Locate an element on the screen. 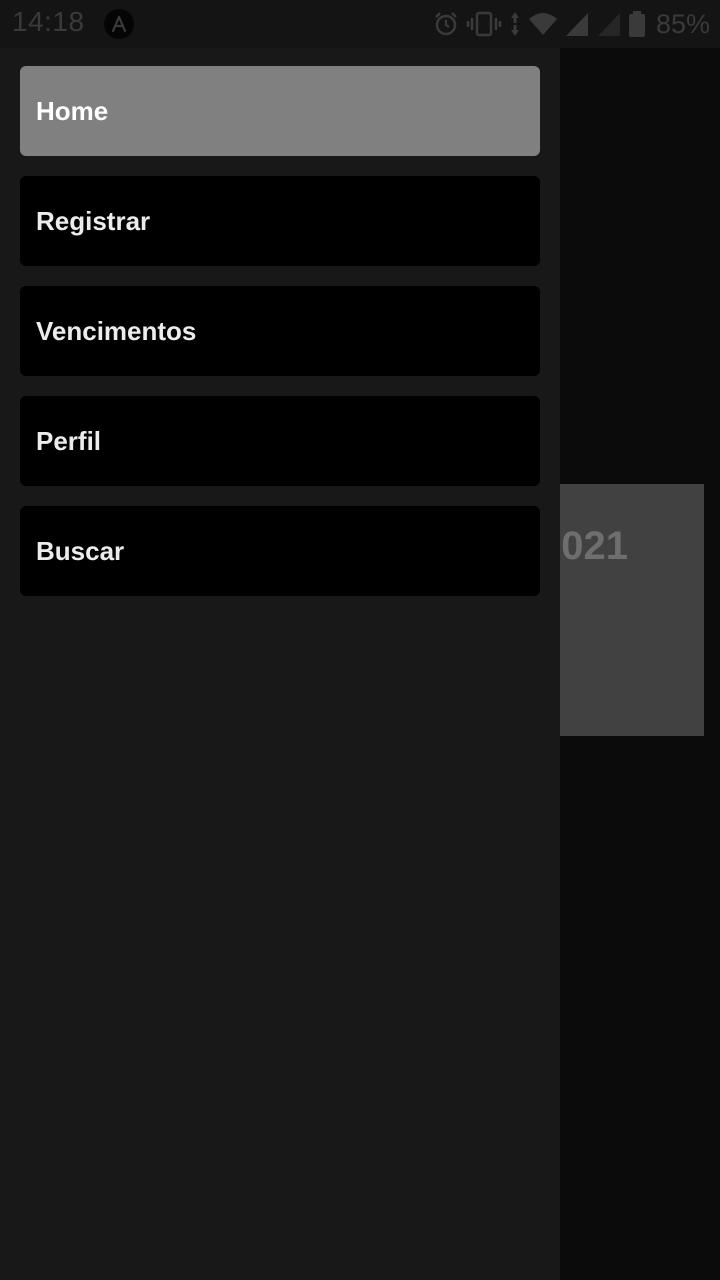 The image size is (720, 1280). drawer-item-label: Home is located at coordinates (72, 110).